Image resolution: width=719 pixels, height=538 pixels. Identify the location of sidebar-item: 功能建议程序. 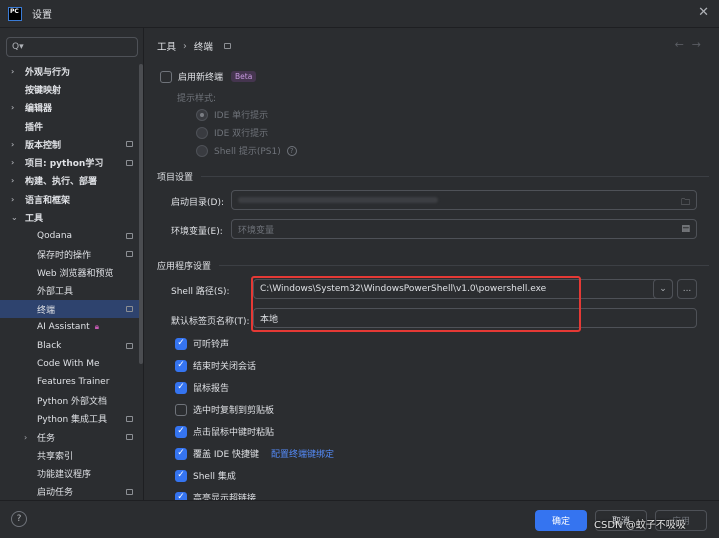
(71, 474).